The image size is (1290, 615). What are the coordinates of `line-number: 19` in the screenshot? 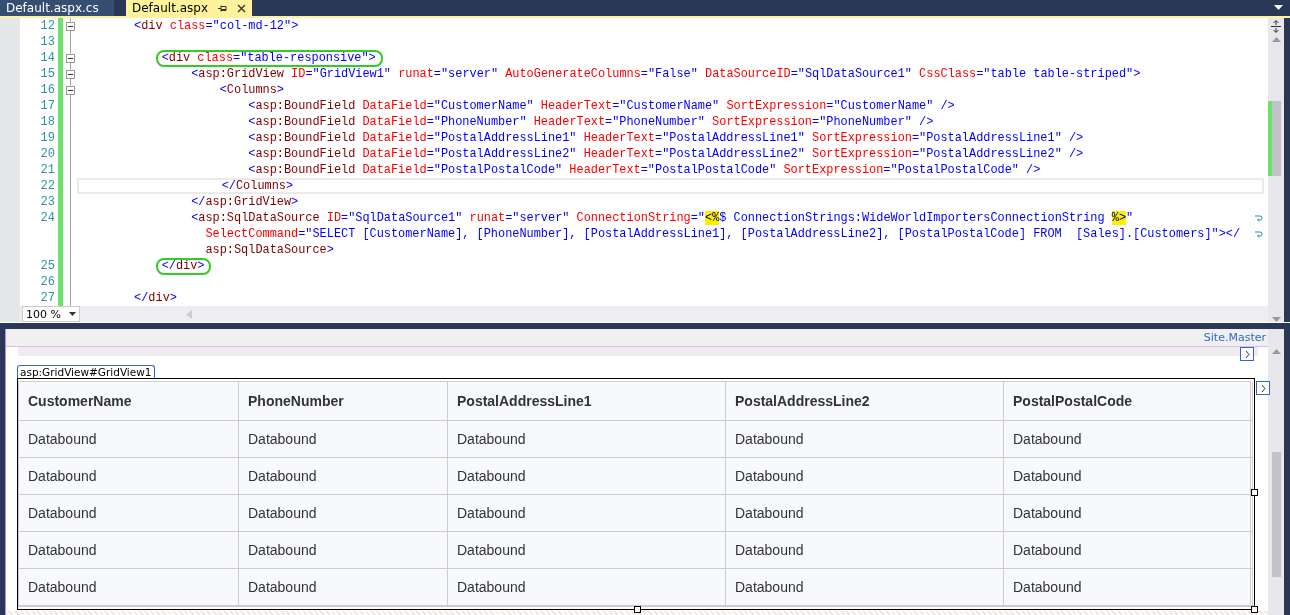 It's located at (47, 138).